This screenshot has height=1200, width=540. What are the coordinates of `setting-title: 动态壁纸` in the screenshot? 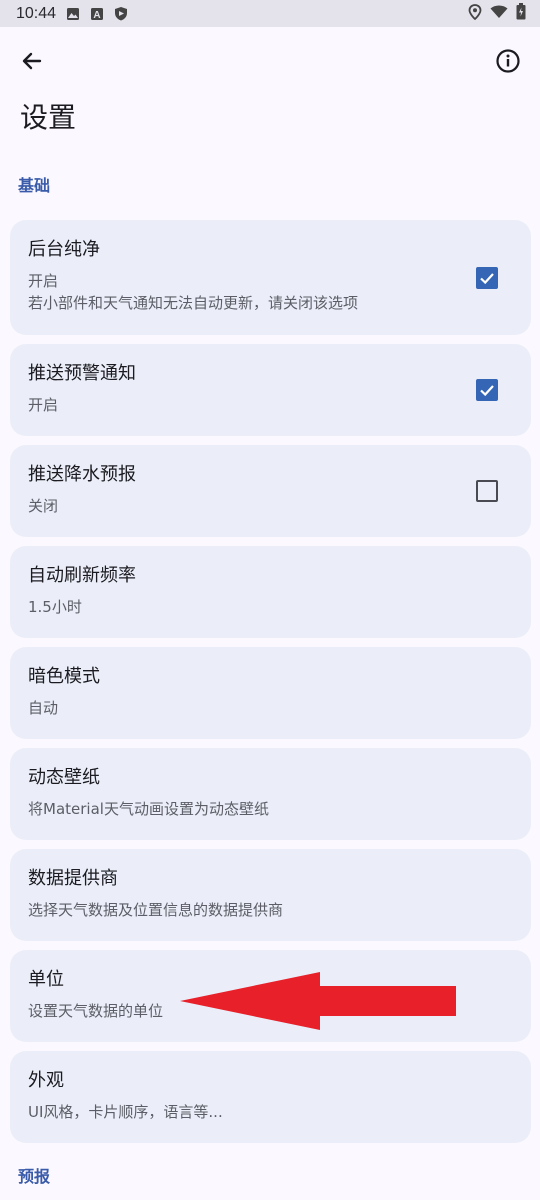 It's located at (64, 777).